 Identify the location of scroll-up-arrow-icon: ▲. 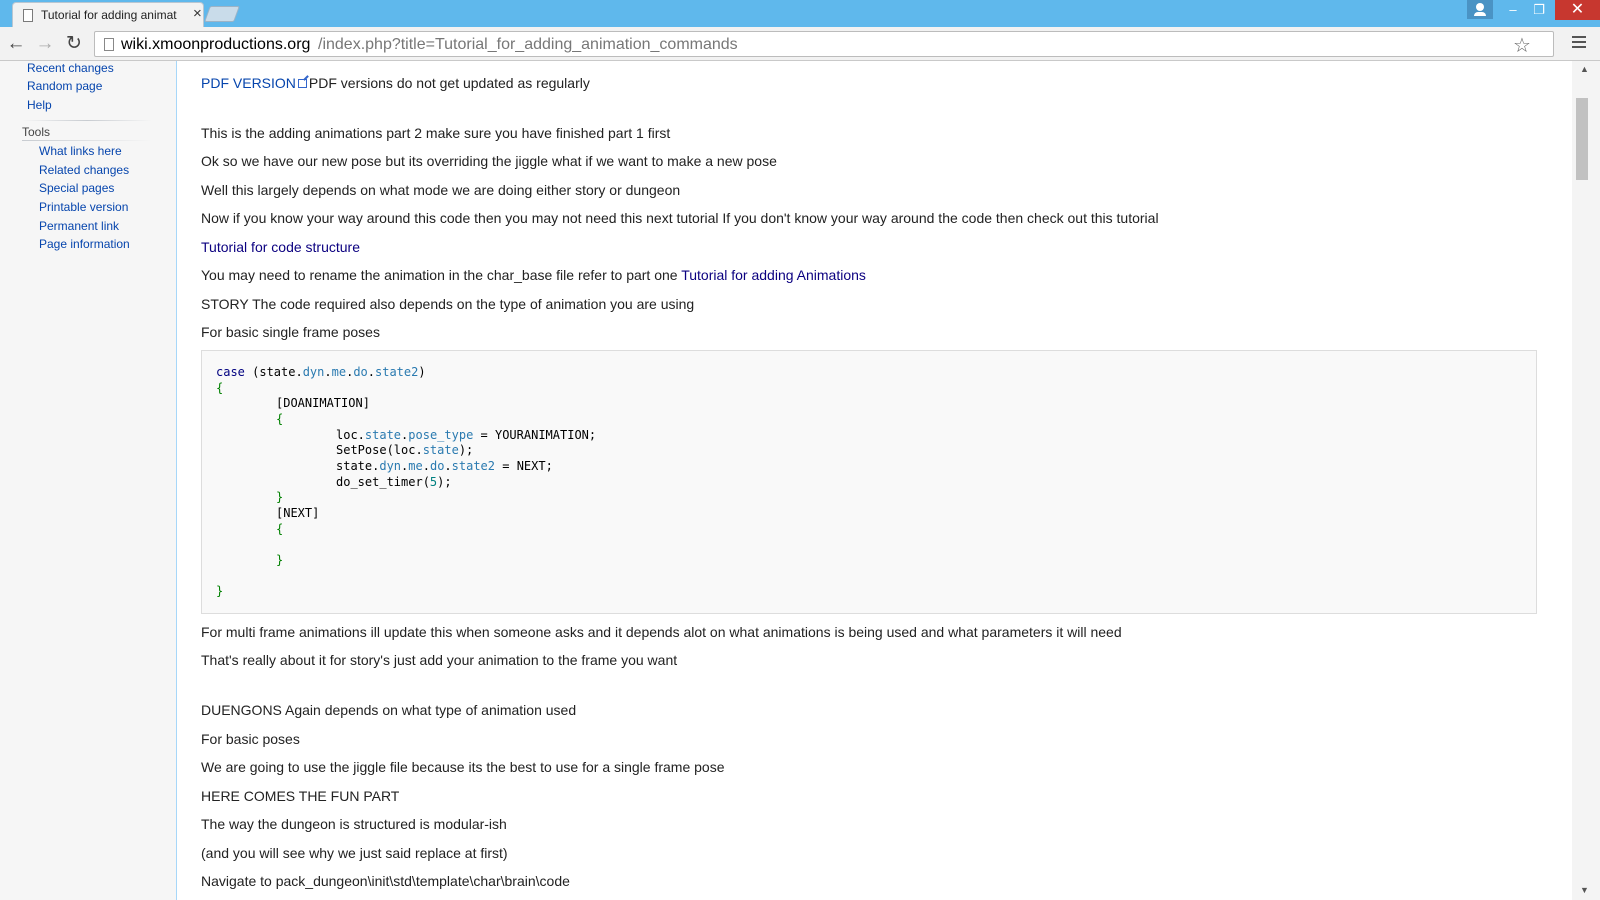
(1584, 69).